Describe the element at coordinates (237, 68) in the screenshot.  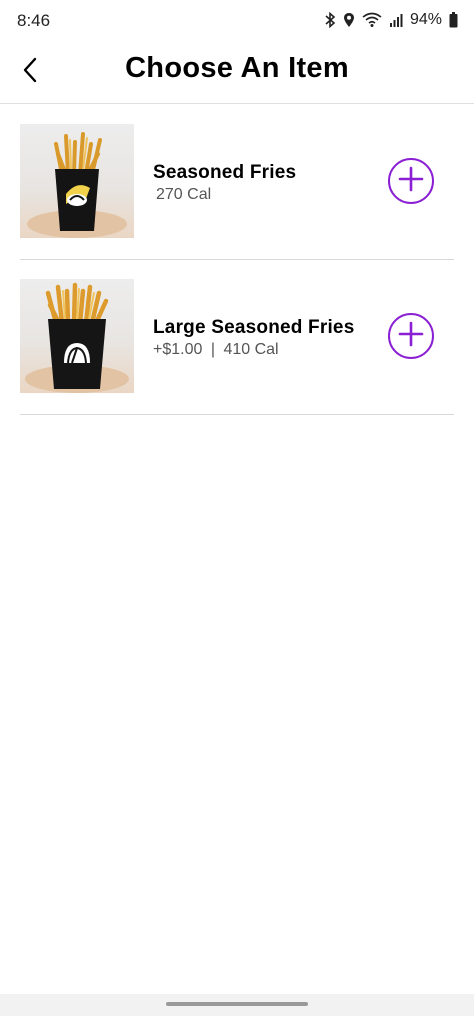
I see `page-title: Choose An Item` at that location.